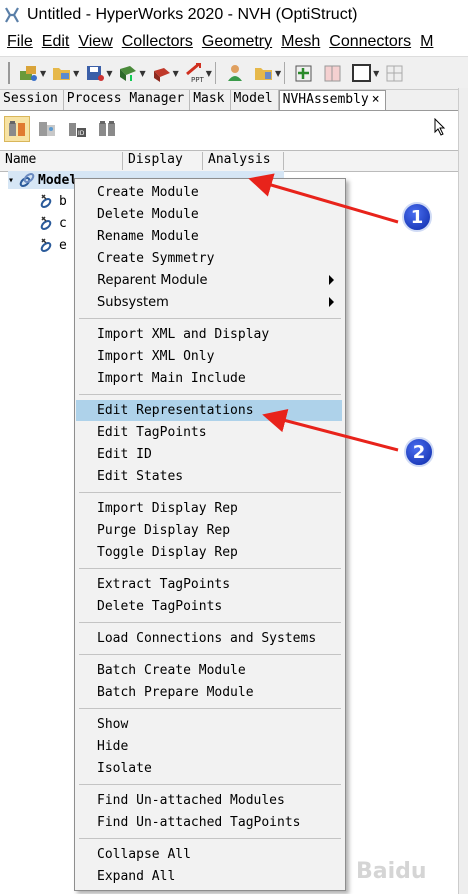 The height and width of the screenshot is (894, 468). I want to click on menu-item-extract-tagpoints: Extract TagPoints, so click(209, 584).